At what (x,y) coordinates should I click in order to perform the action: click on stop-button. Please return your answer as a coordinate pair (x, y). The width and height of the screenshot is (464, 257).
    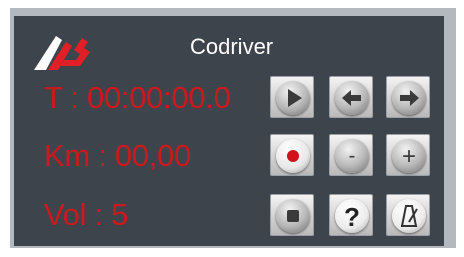
    Looking at the image, I should click on (292, 215).